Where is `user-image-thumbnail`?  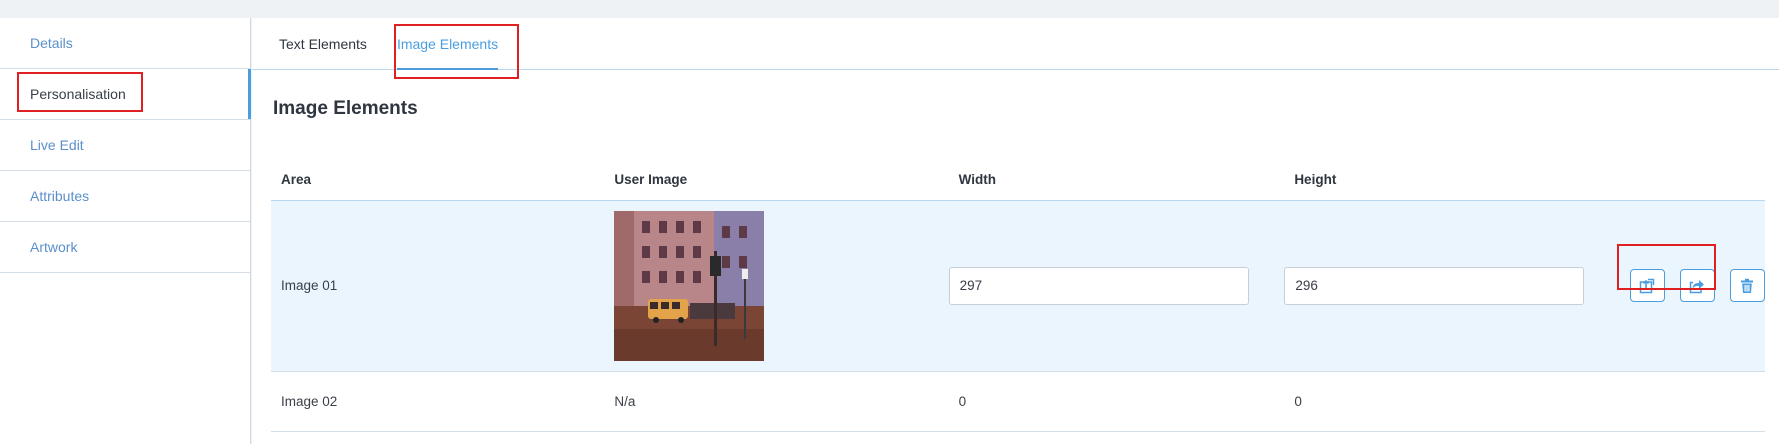
user-image-thumbnail is located at coordinates (689, 285).